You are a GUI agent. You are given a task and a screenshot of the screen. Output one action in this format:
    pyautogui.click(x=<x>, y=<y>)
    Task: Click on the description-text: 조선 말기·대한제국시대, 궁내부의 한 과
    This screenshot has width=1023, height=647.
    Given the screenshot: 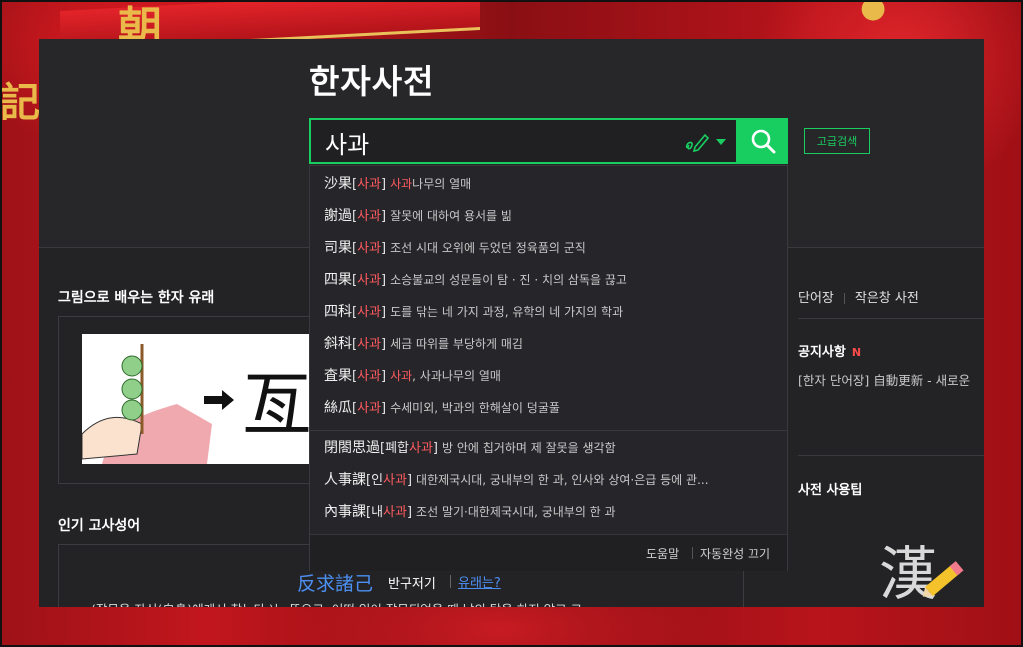 What is the action you would take?
    pyautogui.click(x=516, y=512)
    